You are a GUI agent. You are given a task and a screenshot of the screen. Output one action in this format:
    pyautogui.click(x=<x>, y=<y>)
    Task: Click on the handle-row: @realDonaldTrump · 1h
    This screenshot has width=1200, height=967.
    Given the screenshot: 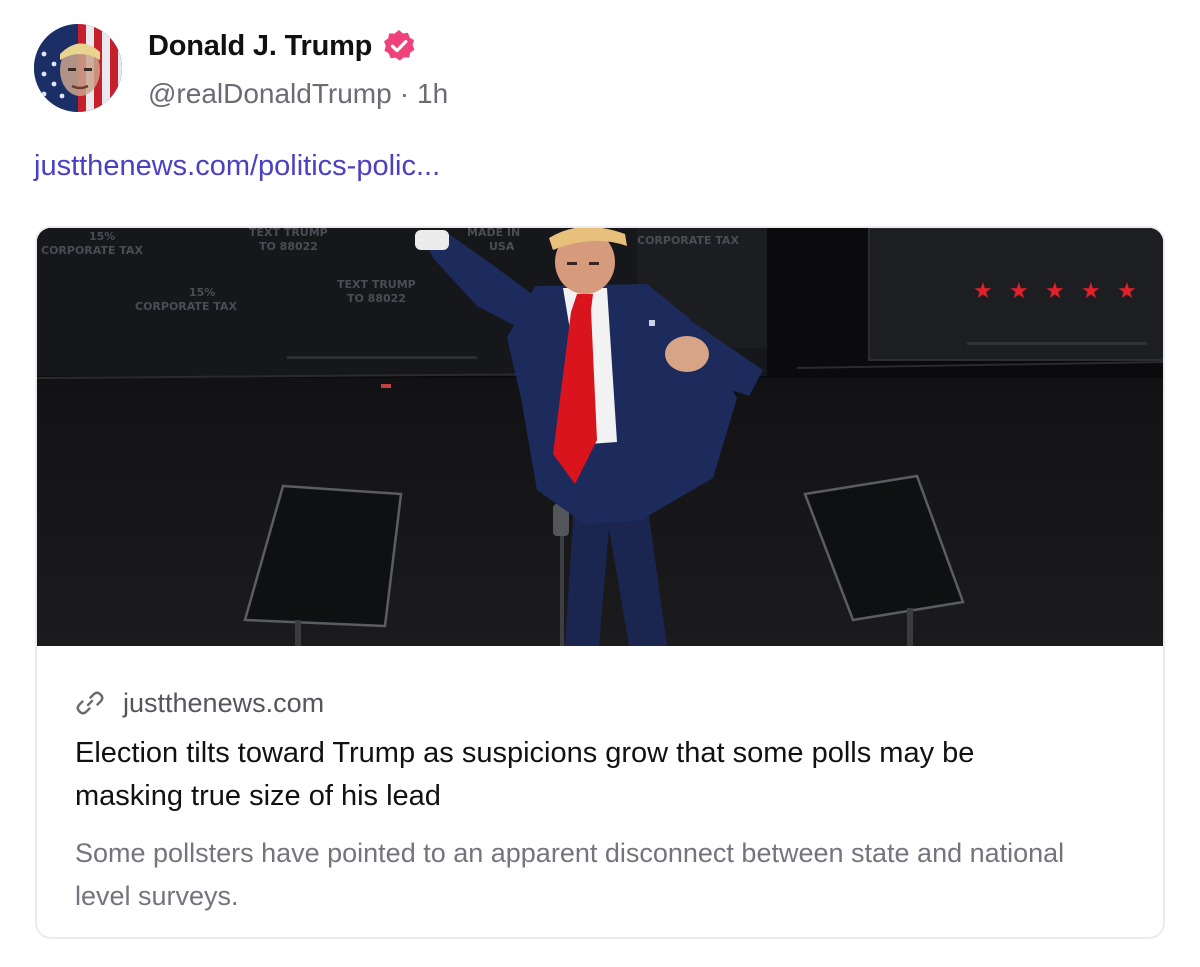 What is the action you would take?
    pyautogui.click(x=298, y=94)
    